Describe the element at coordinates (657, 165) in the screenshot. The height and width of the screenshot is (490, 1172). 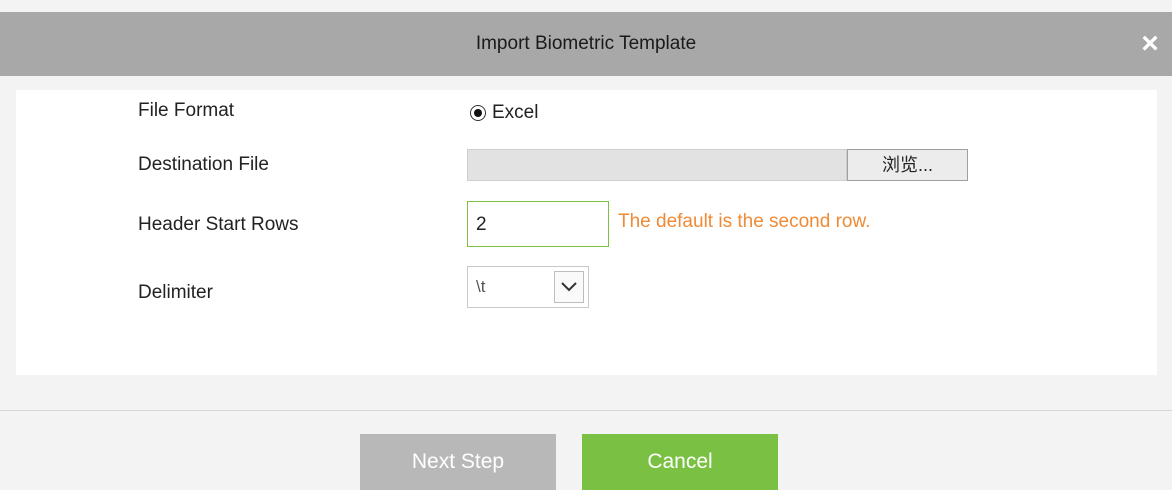
I see `destination-file-field` at that location.